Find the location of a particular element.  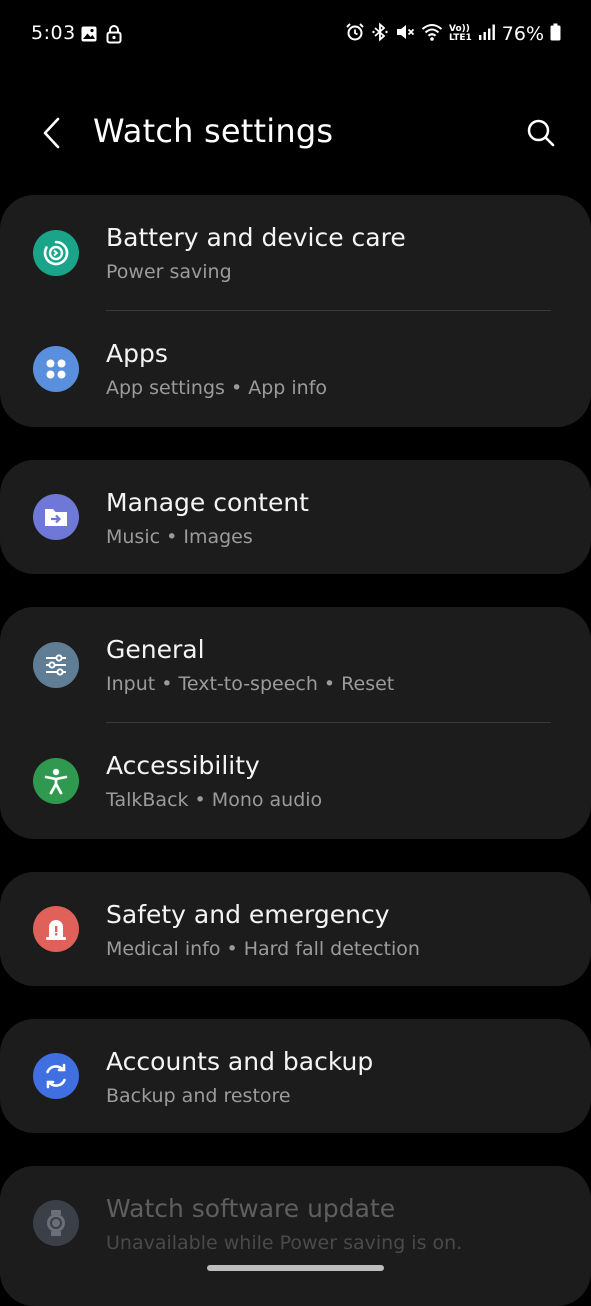

setting-title: Safety and emergency is located at coordinates (248, 914).